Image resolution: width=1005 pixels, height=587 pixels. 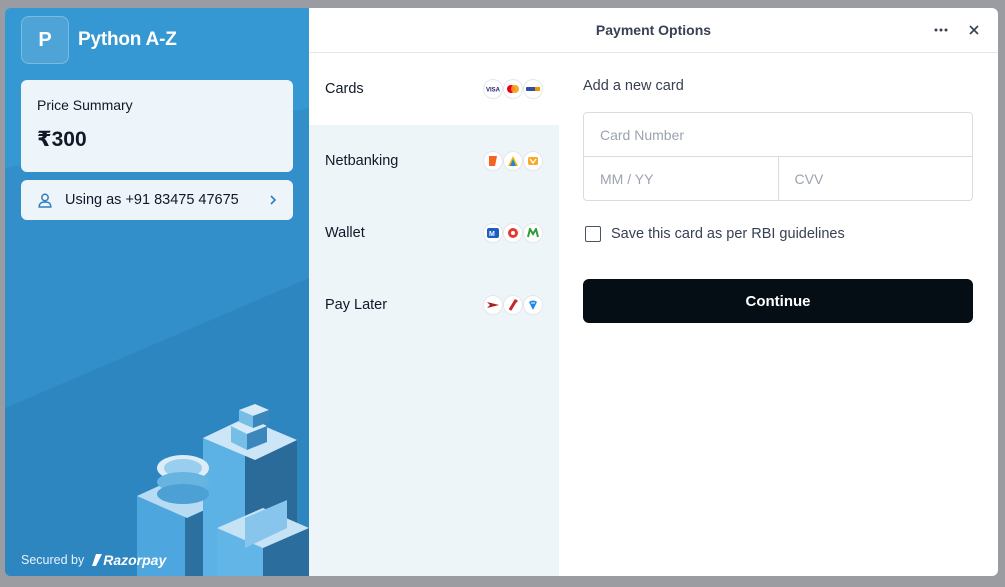 I want to click on close-icon, so click(x=974, y=30).